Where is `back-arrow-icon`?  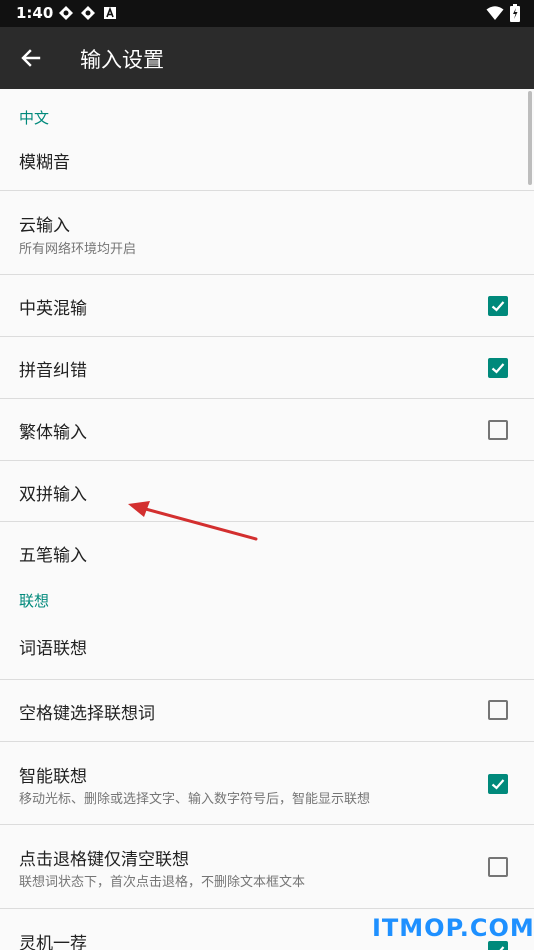
back-arrow-icon is located at coordinates (31, 58).